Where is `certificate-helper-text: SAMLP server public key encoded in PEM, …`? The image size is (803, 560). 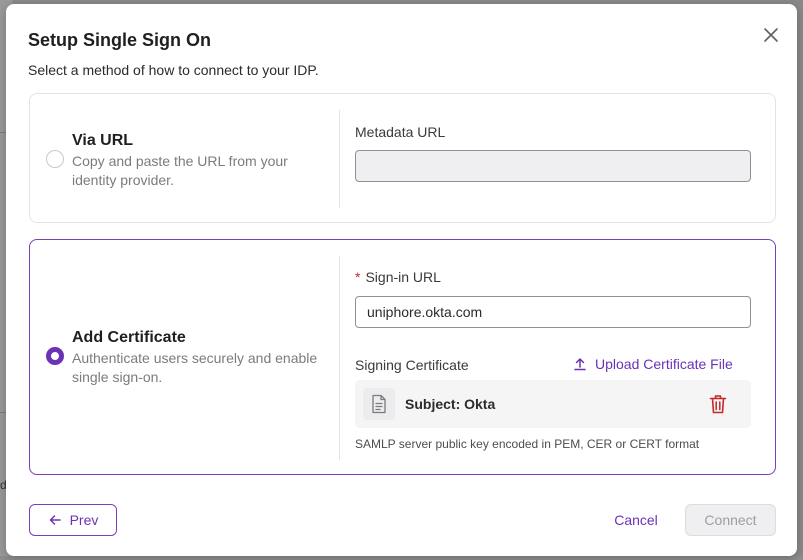
certificate-helper-text: SAMLP server public key encoded in PEM, … is located at coordinates (527, 444).